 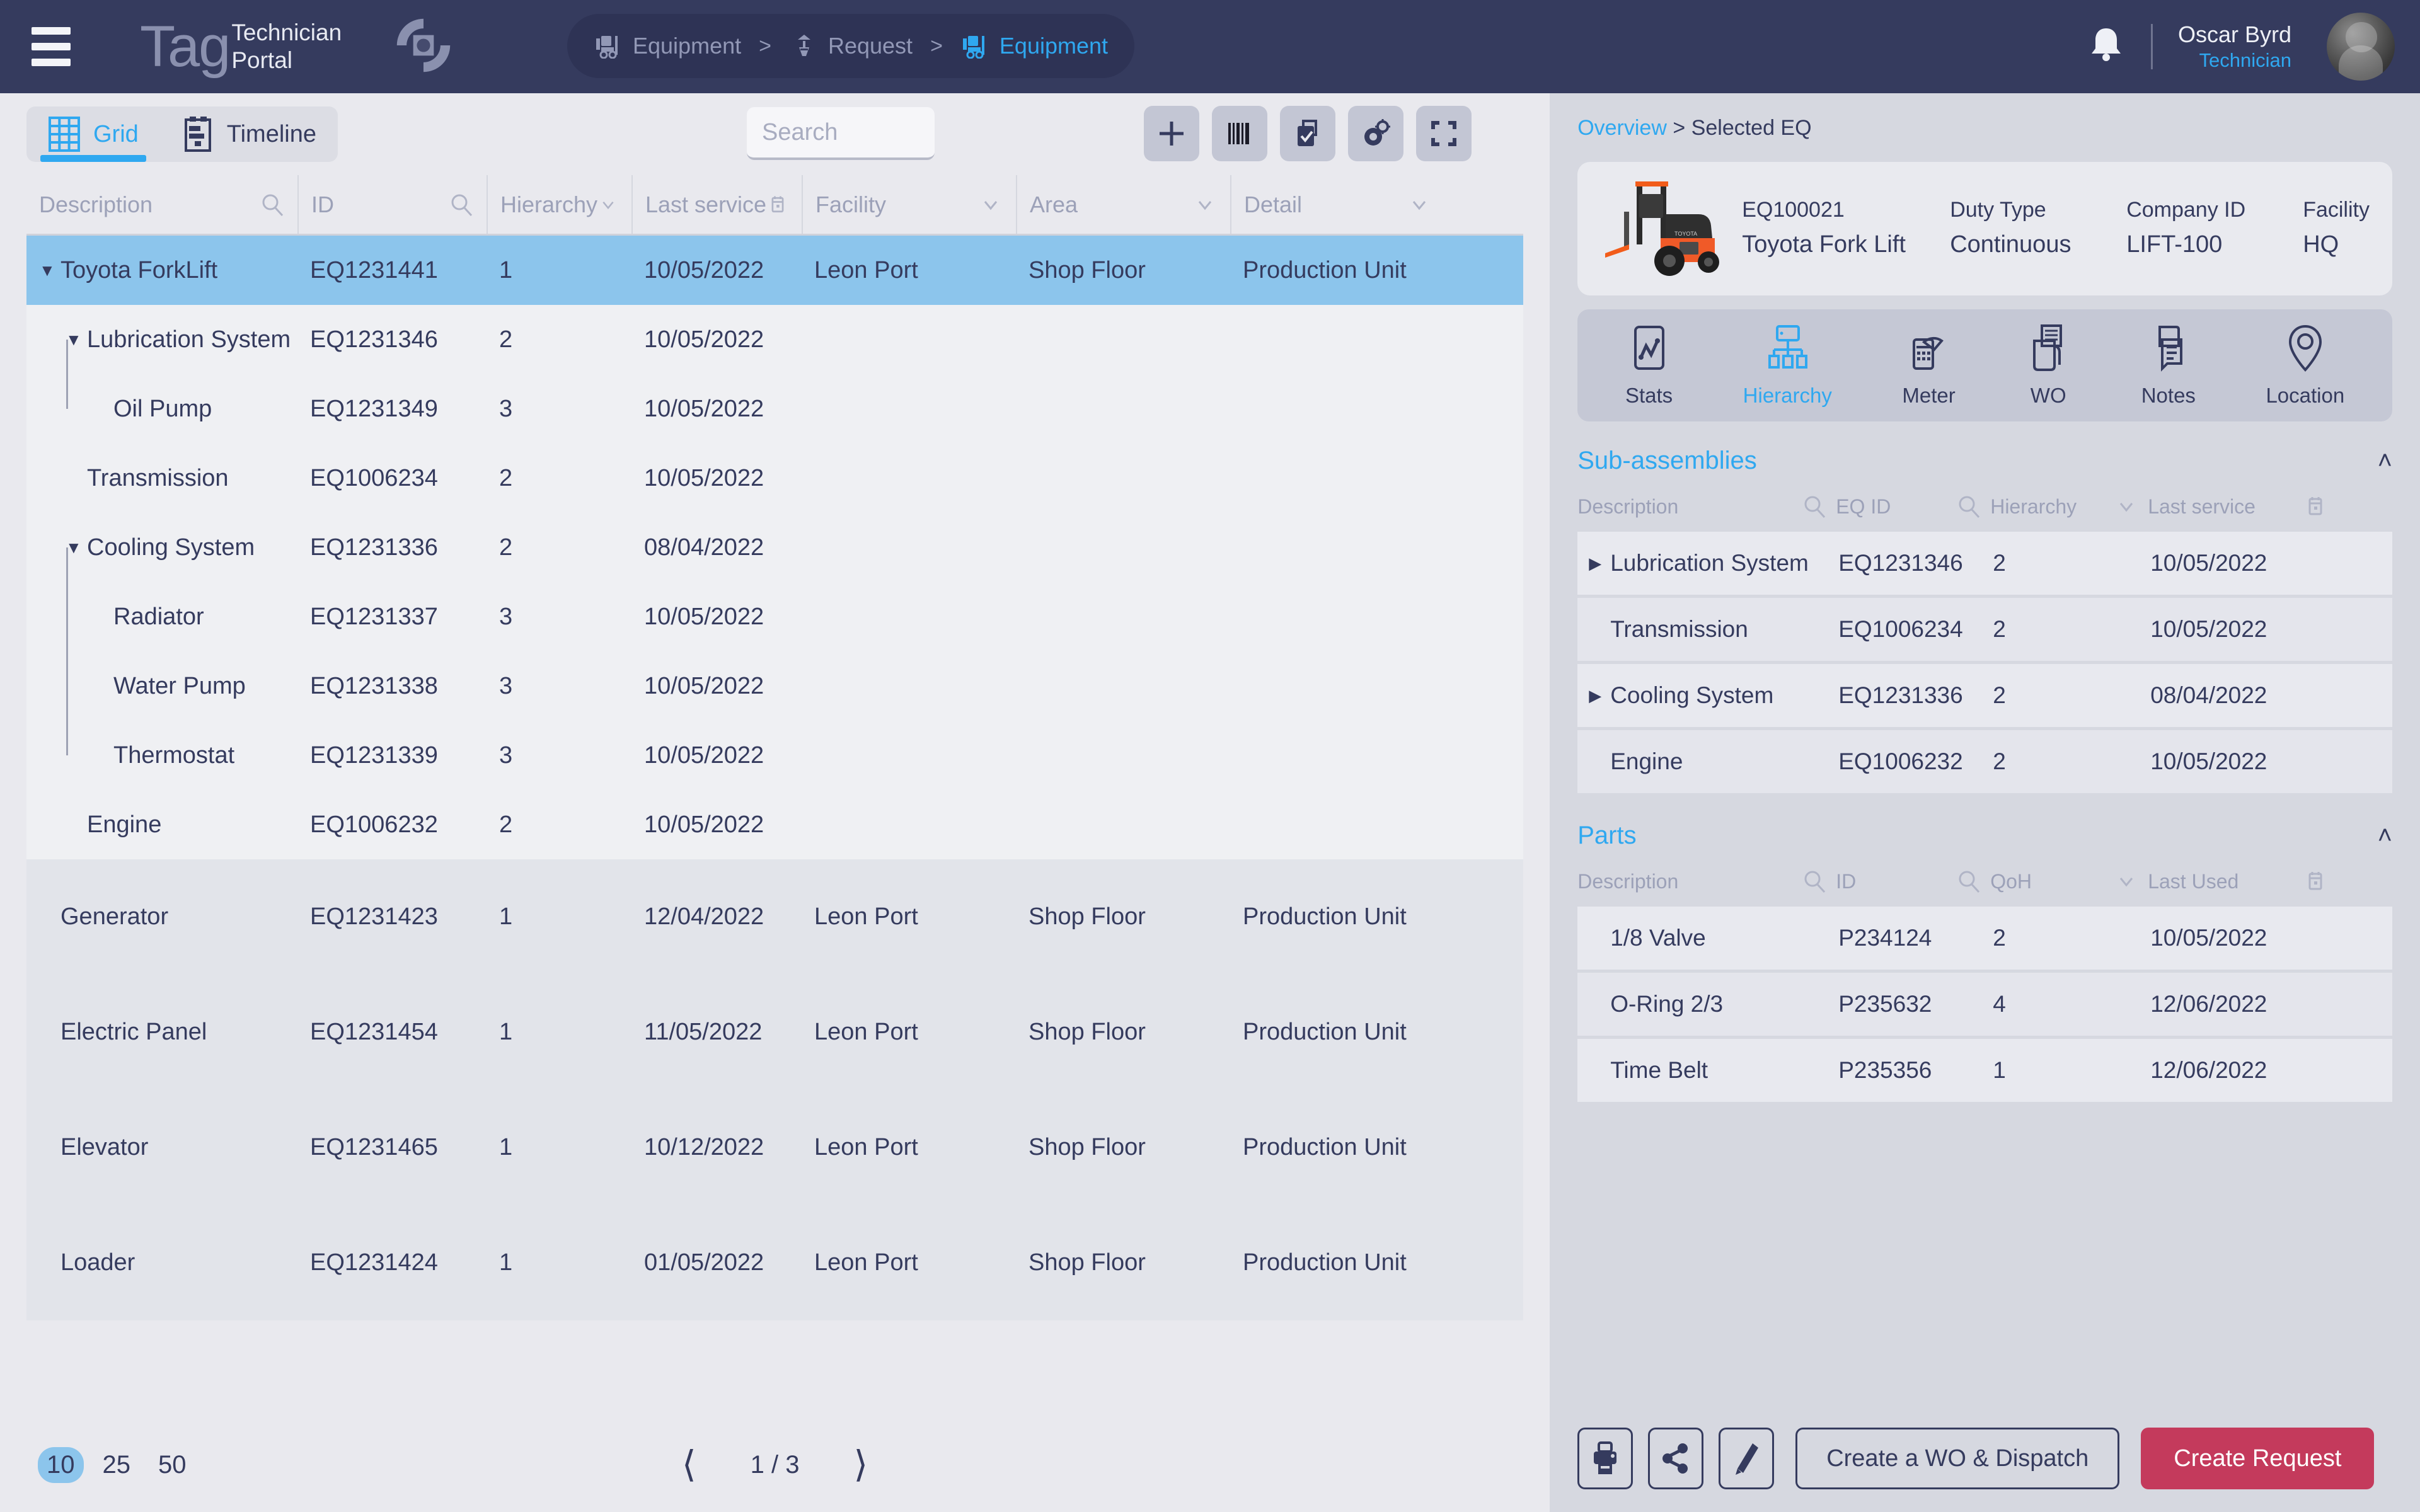 What do you see at coordinates (2243, 506) in the screenshot?
I see `sub-column-header-last-service: Last service` at bounding box center [2243, 506].